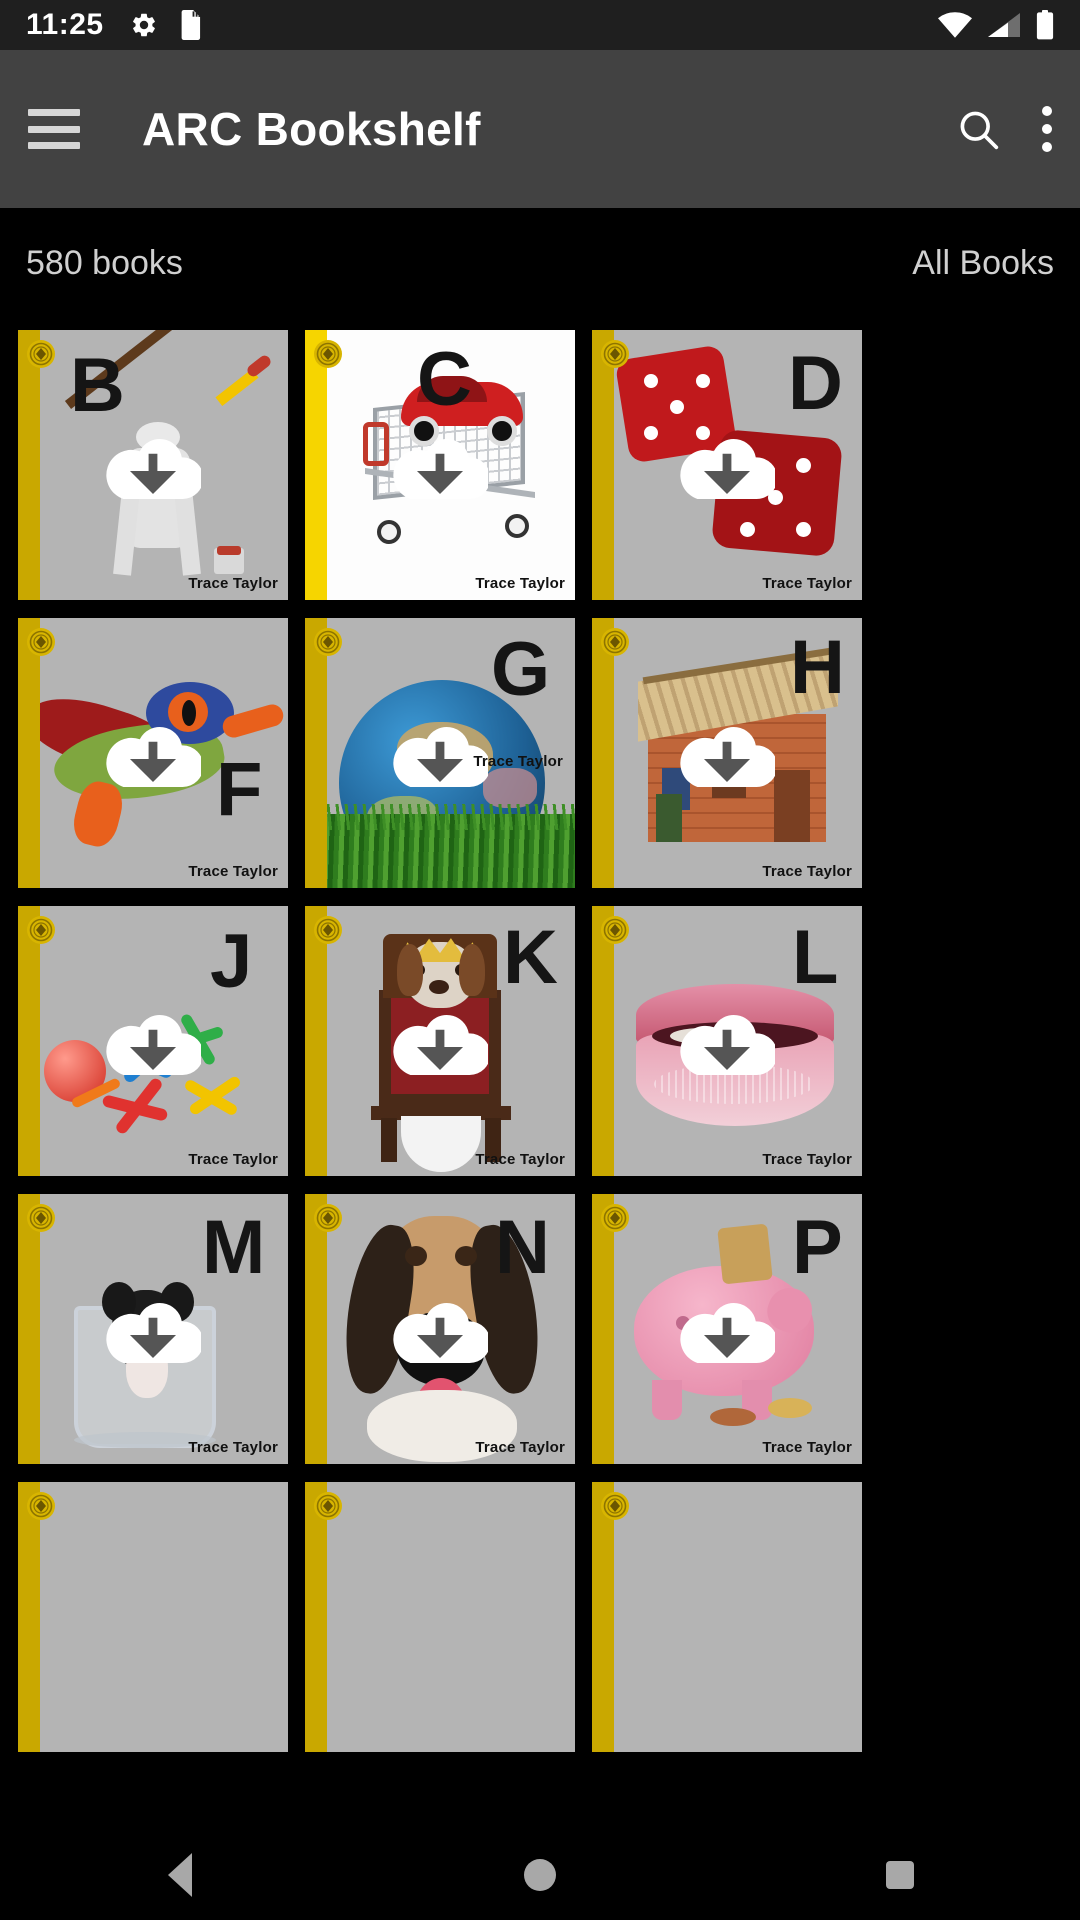 The width and height of the screenshot is (1080, 1920). I want to click on shelf-filter-label: All Books, so click(983, 263).